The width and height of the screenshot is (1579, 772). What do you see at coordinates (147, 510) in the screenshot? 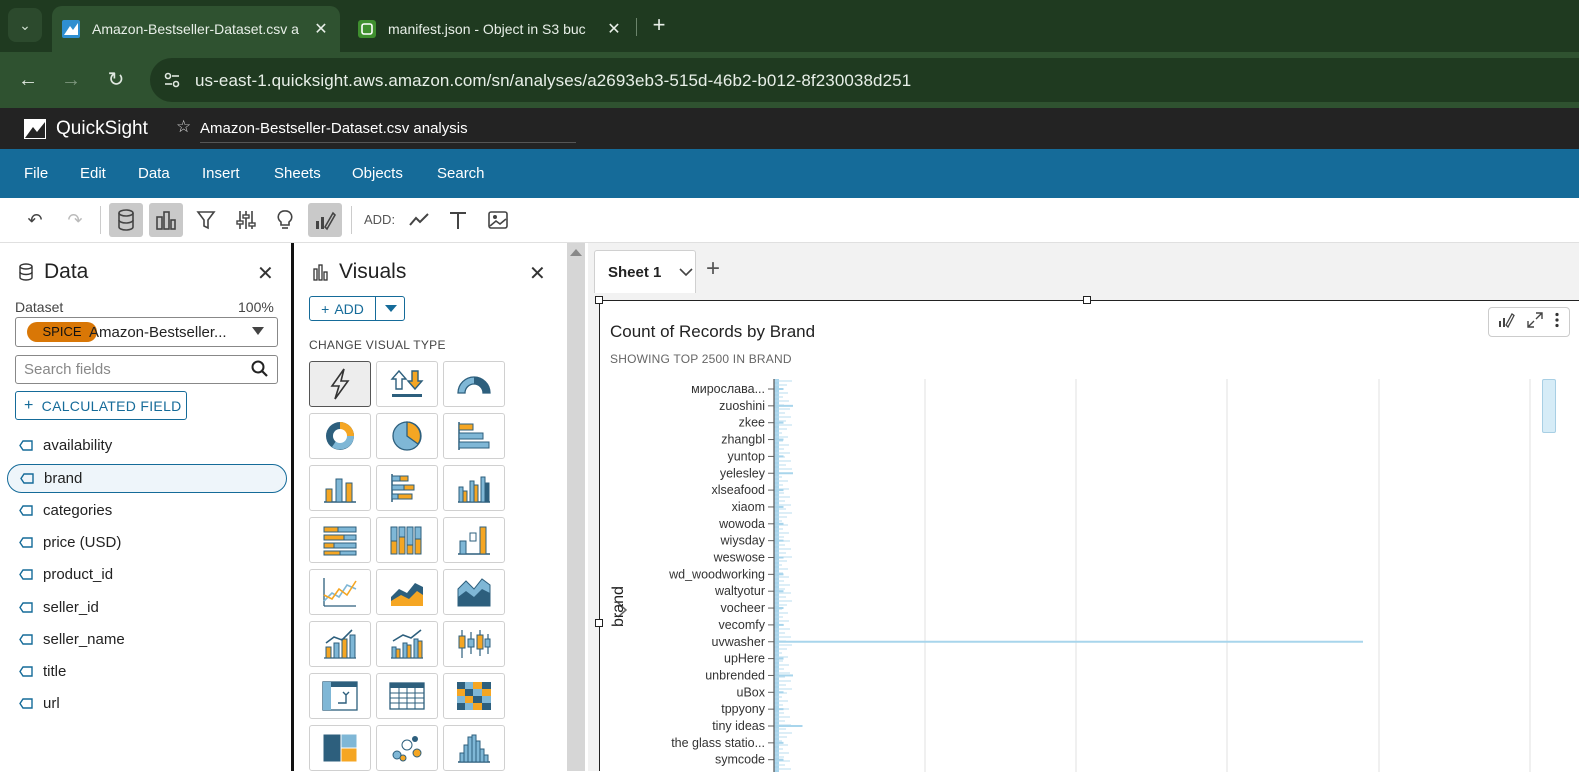
I see `field-categories: categories` at bounding box center [147, 510].